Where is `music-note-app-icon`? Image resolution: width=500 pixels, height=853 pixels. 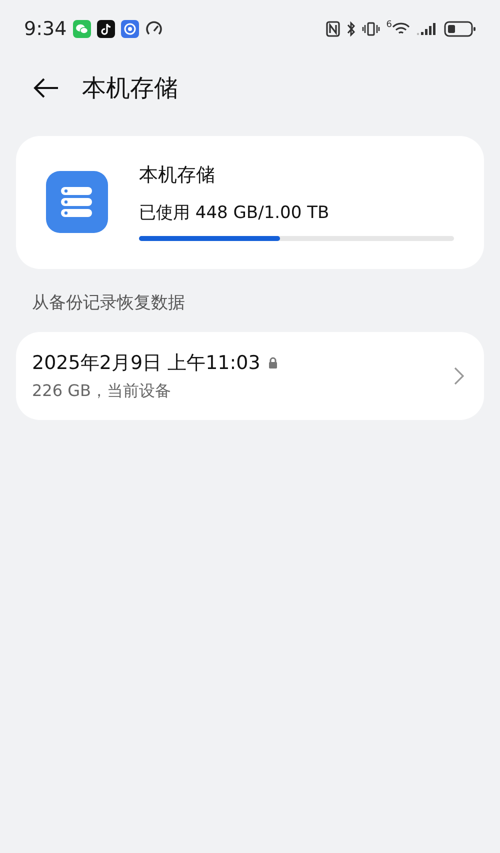 music-note-app-icon is located at coordinates (105, 29).